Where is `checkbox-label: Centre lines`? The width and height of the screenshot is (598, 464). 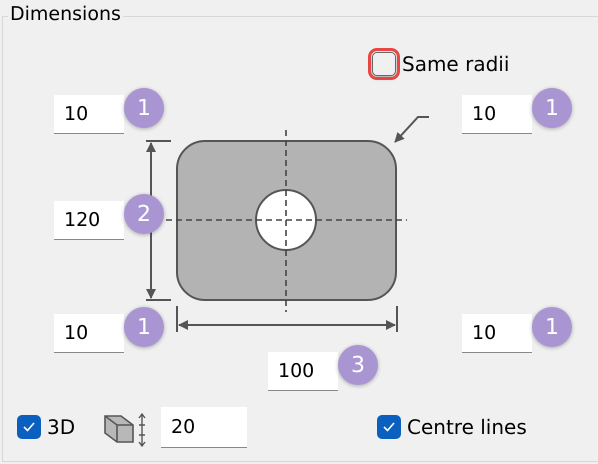 checkbox-label: Centre lines is located at coordinates (467, 427).